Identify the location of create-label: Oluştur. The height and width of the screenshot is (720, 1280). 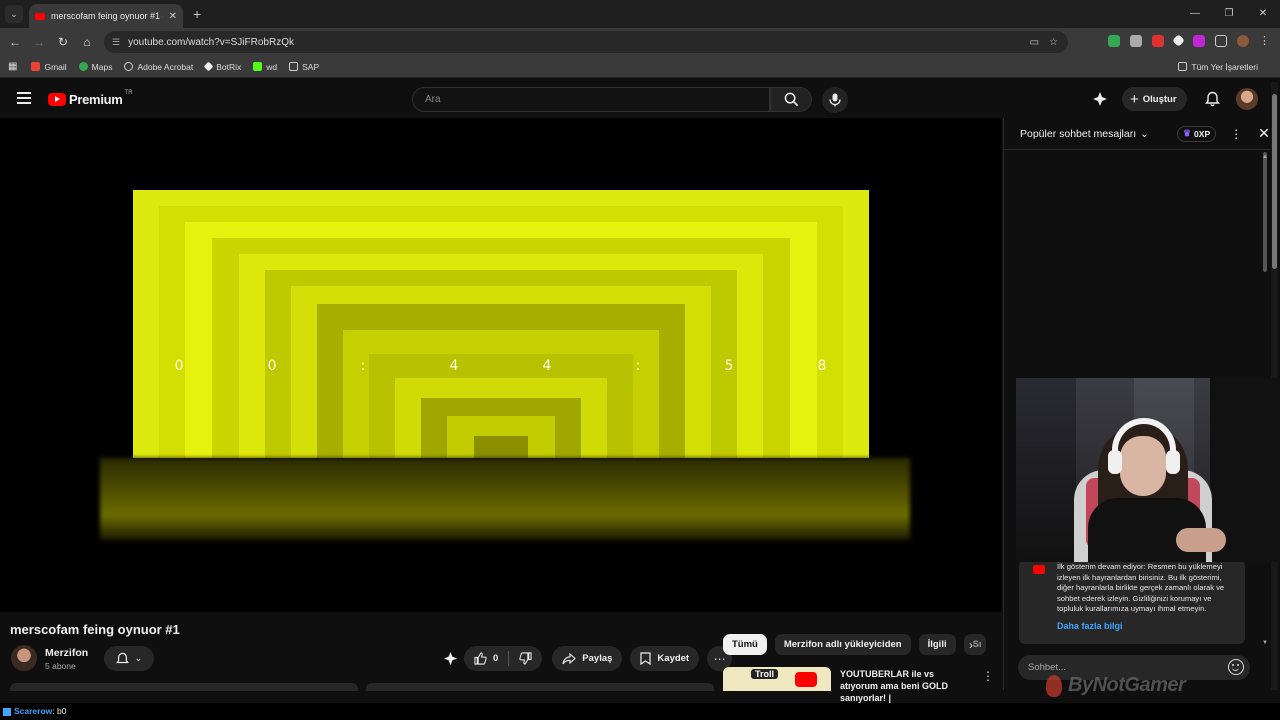
(1159, 99).